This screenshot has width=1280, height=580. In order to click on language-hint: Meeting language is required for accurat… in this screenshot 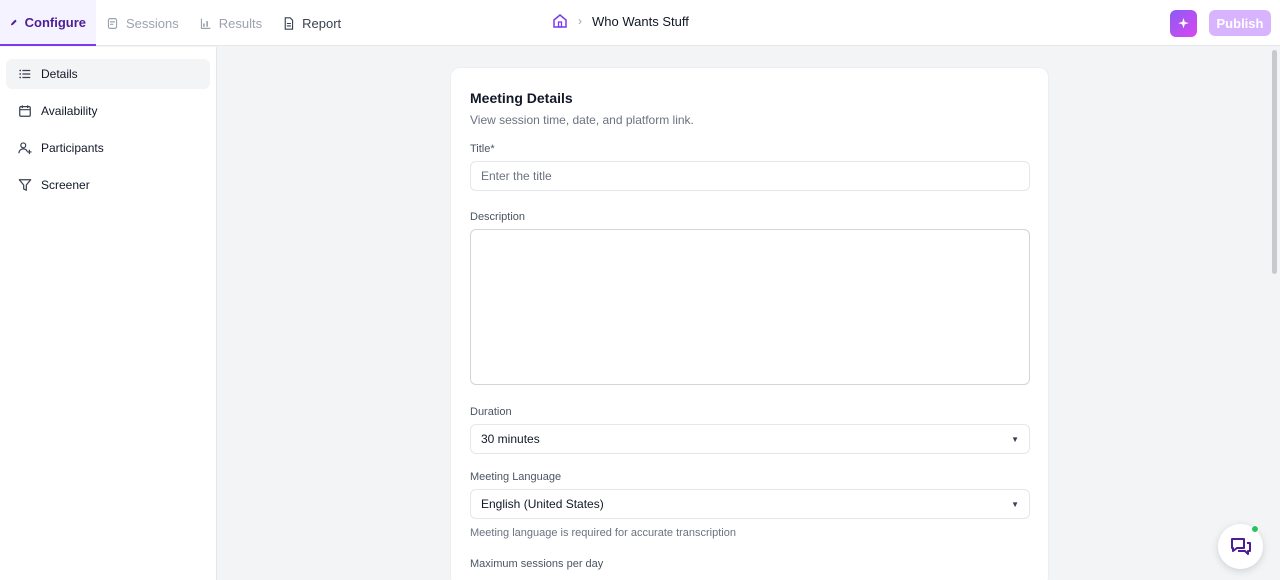, I will do `click(603, 533)`.